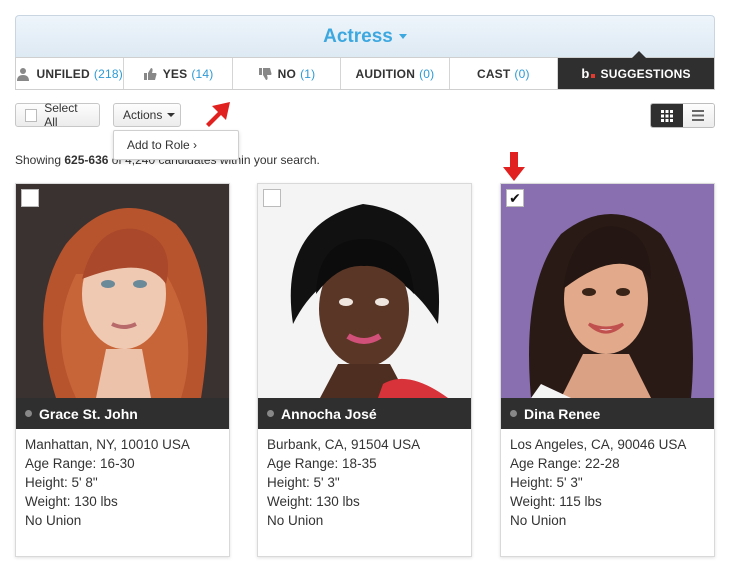 Image resolution: width=730 pixels, height=577 pixels. What do you see at coordinates (344, 444) in the screenshot?
I see `candidate-location: Burbank, CA, 91504 USA` at bounding box center [344, 444].